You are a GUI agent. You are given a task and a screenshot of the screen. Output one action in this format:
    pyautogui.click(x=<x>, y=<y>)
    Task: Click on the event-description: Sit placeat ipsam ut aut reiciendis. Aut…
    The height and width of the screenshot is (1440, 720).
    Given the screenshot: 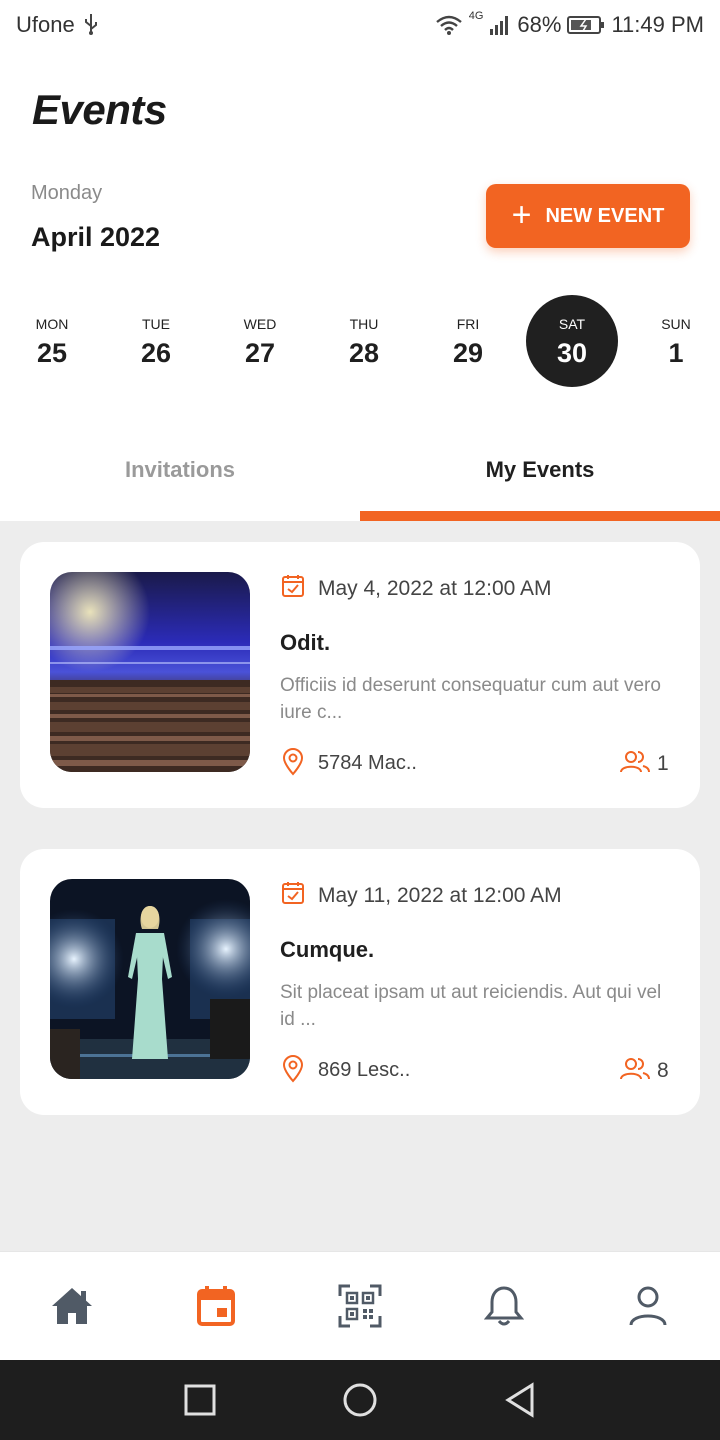 What is the action you would take?
    pyautogui.click(x=471, y=1006)
    